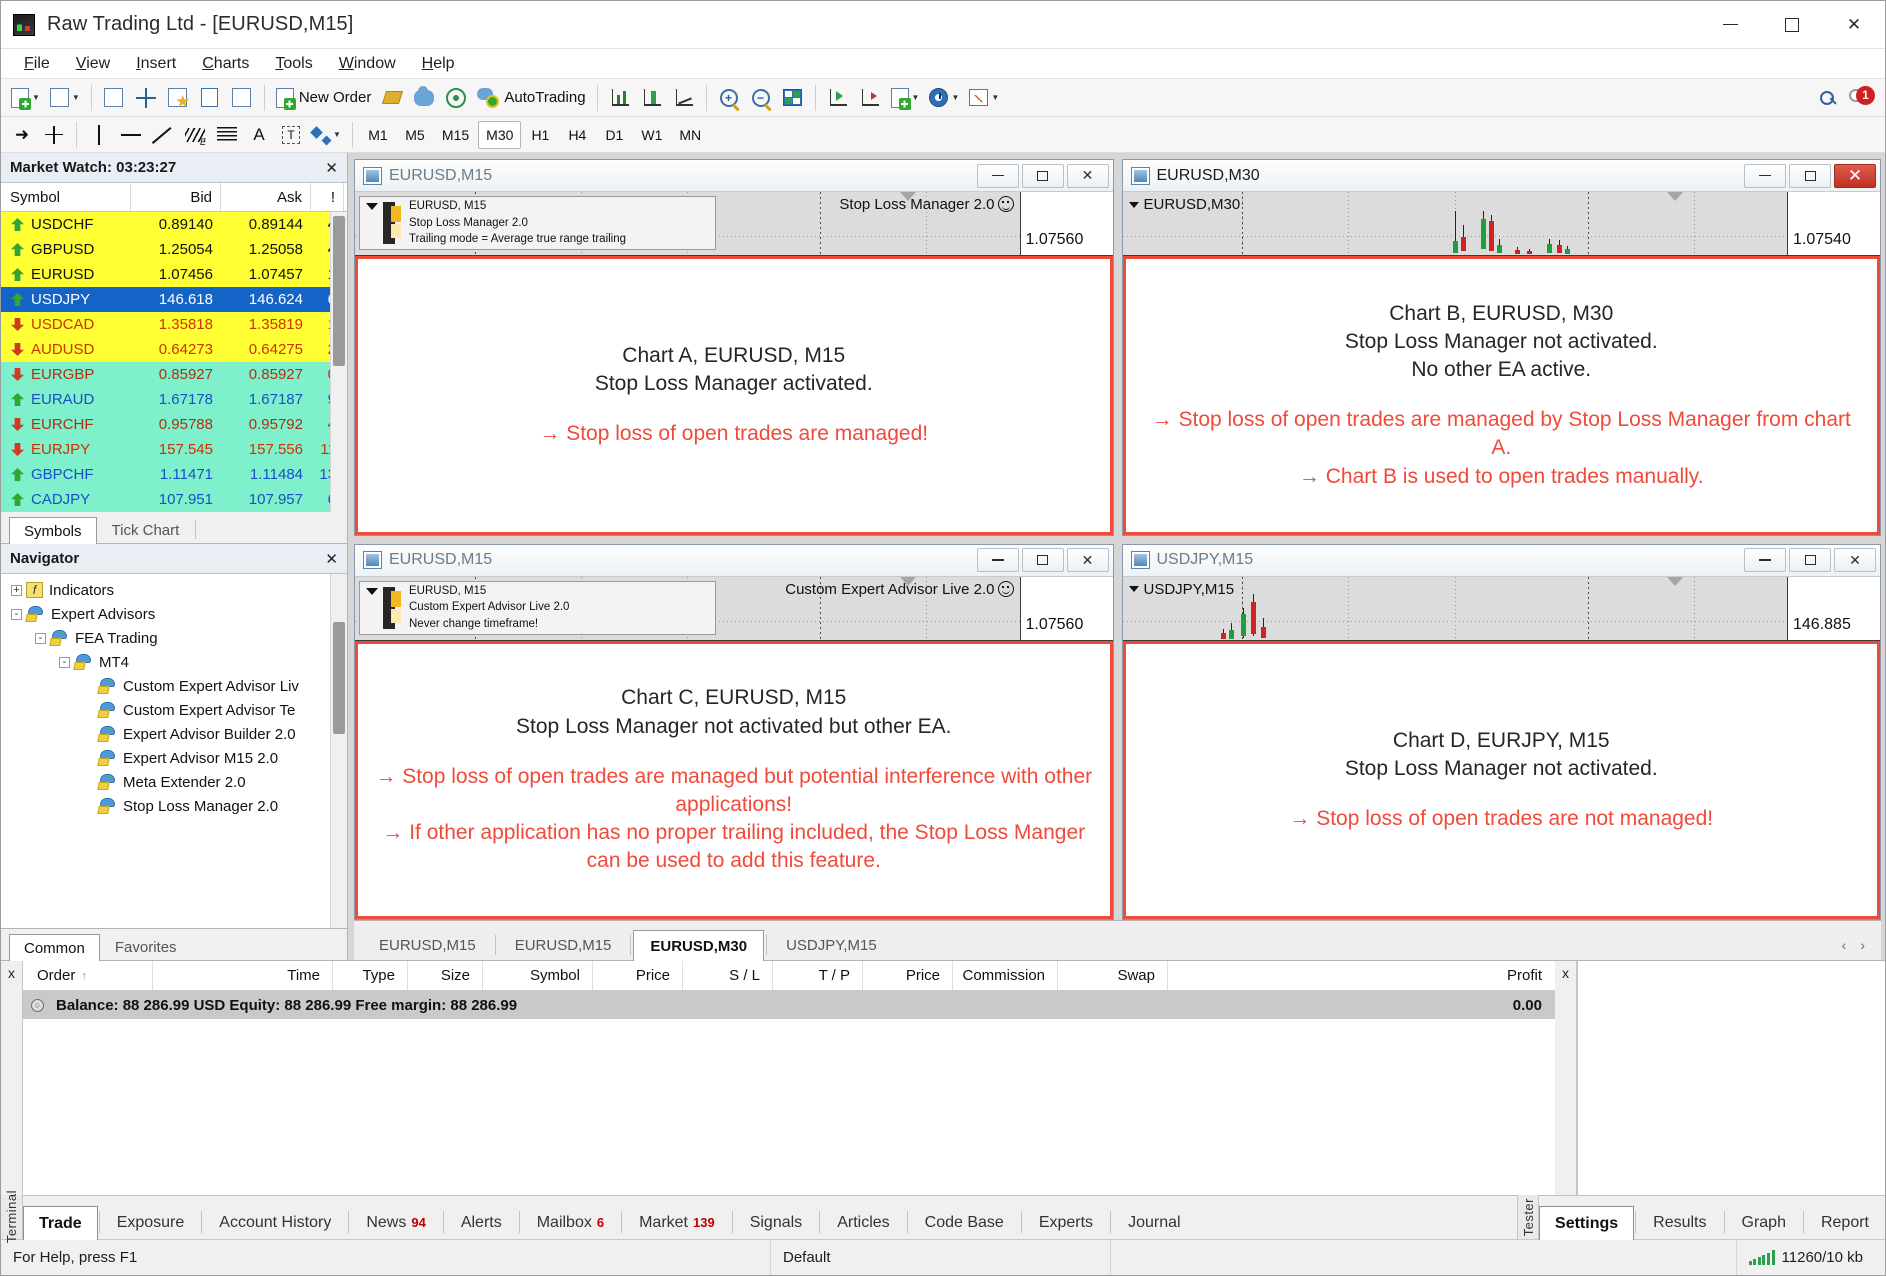 This screenshot has width=1886, height=1276. Describe the element at coordinates (395, 1222) in the screenshot. I see `terminal-tab-news: News 94` at that location.